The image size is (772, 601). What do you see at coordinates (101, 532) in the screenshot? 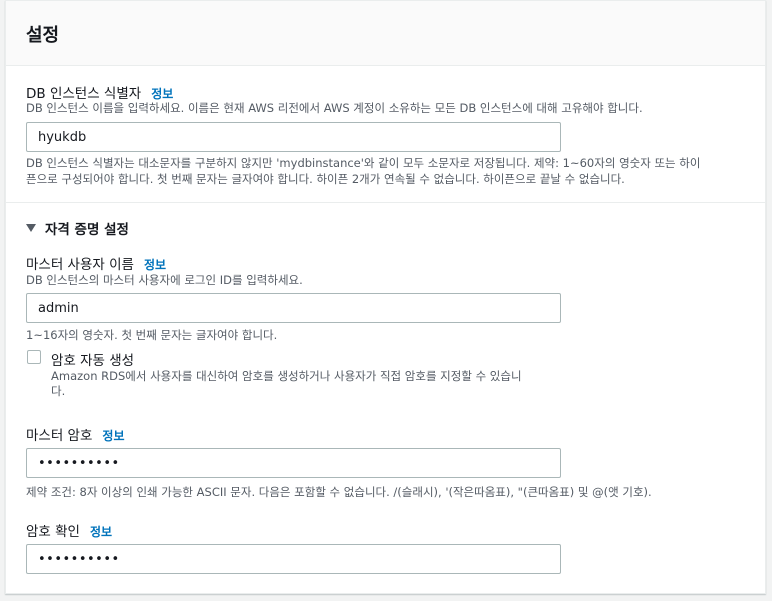
I see `confirm-password-info-link: 정보` at bounding box center [101, 532].